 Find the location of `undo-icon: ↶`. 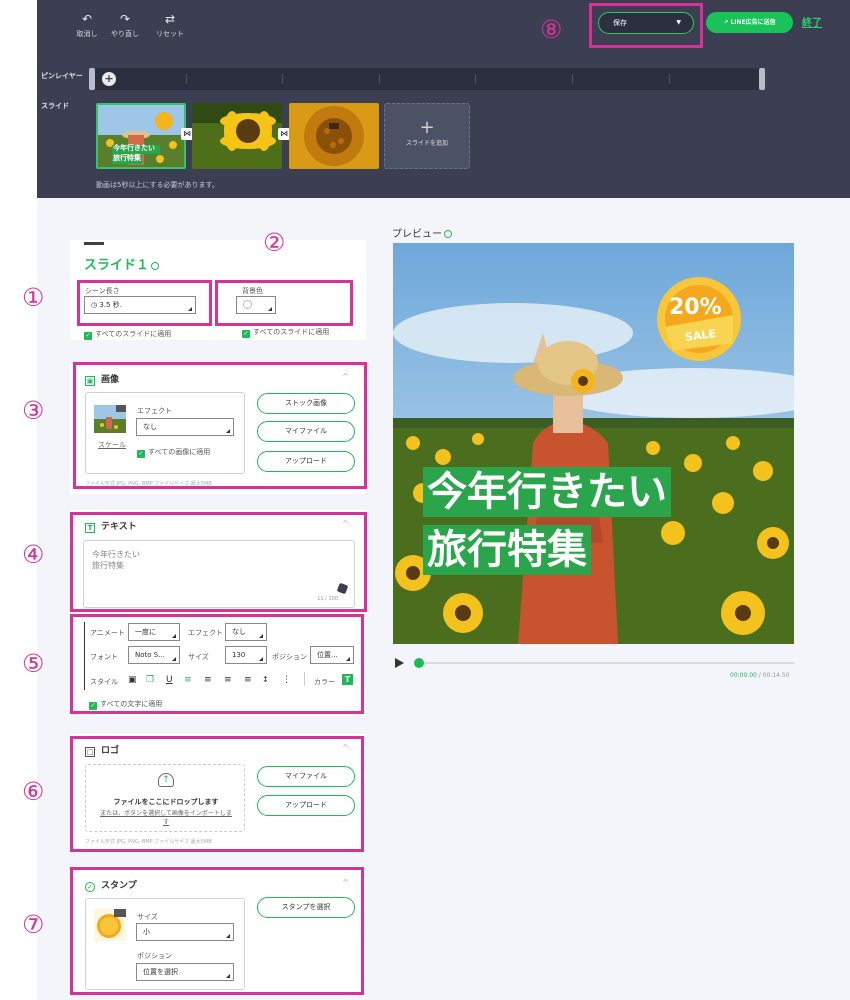

undo-icon: ↶ is located at coordinates (87, 19).